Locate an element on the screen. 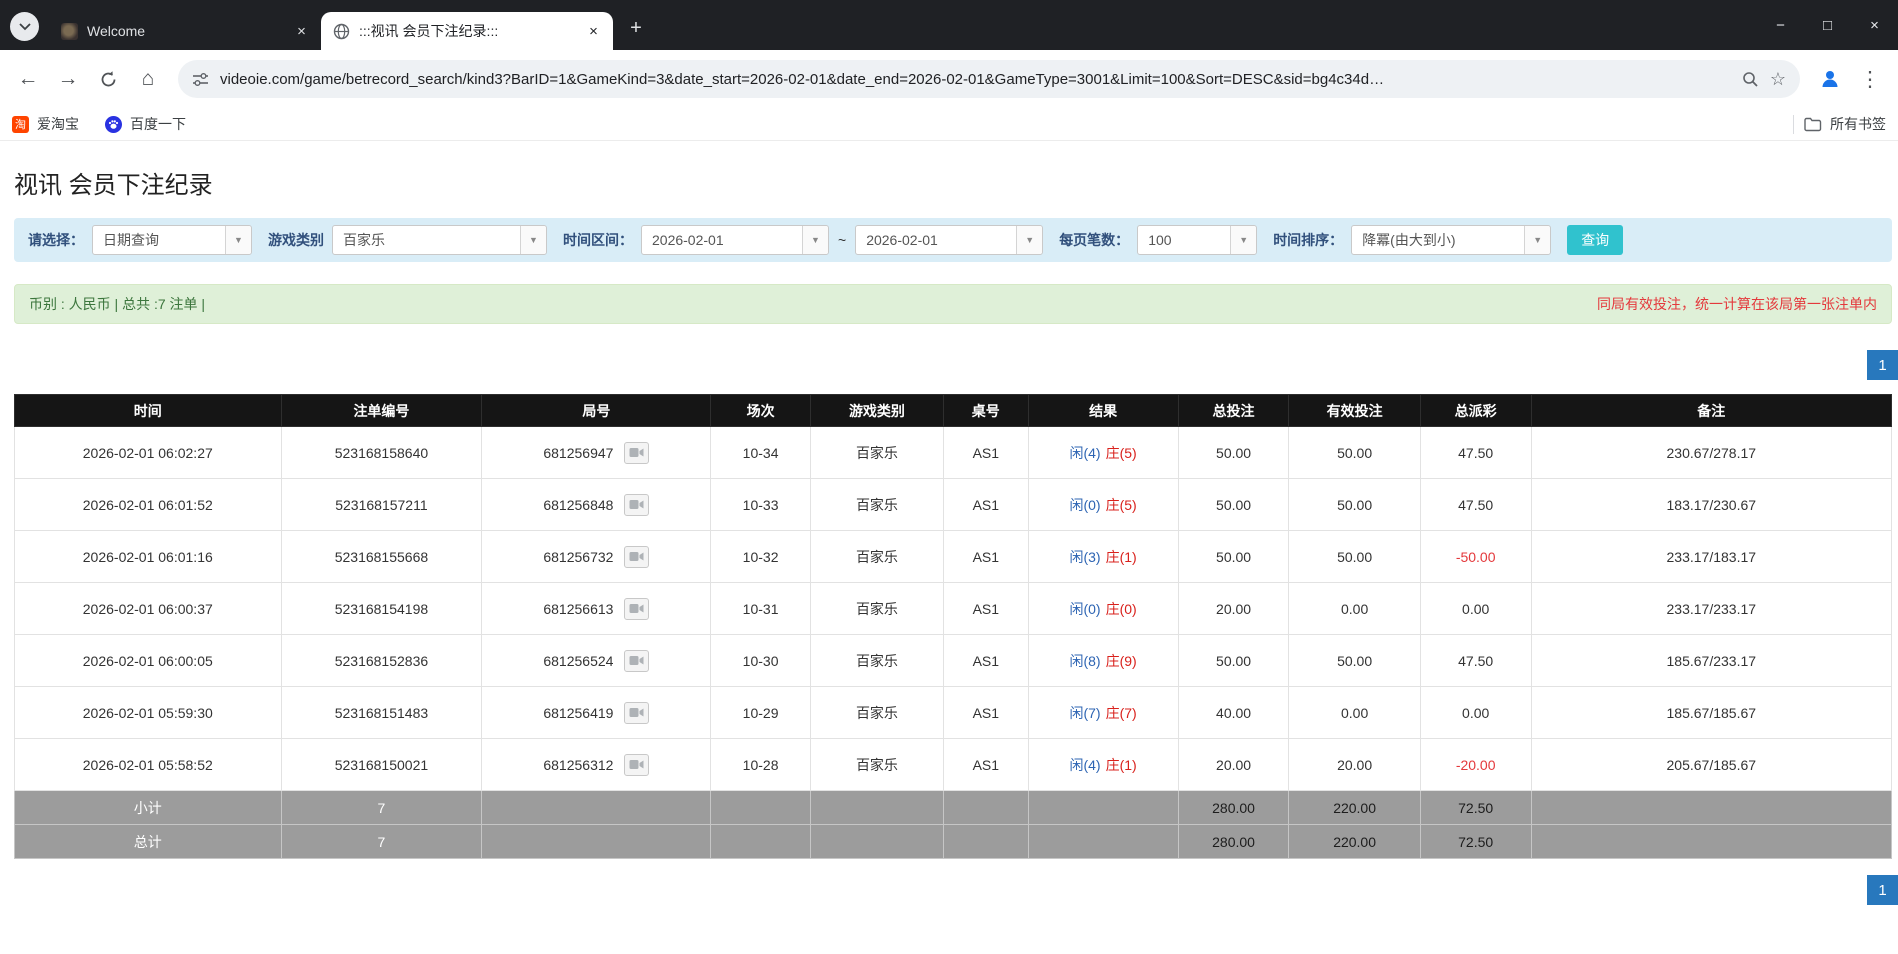  subtotal-valid-bet: 220.00 is located at coordinates (1354, 807).